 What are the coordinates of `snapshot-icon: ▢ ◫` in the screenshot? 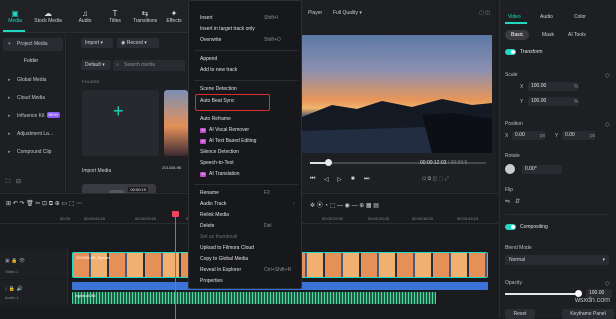 It's located at (484, 13).